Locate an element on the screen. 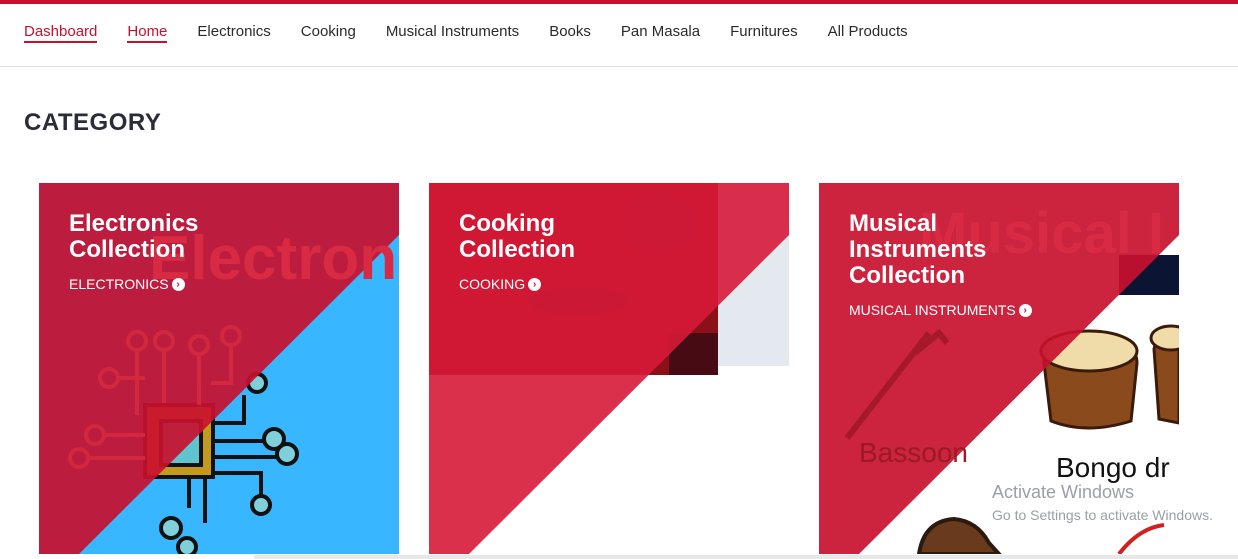 The image size is (1238, 559). bassoon-label: Bassoon is located at coordinates (913, 452).